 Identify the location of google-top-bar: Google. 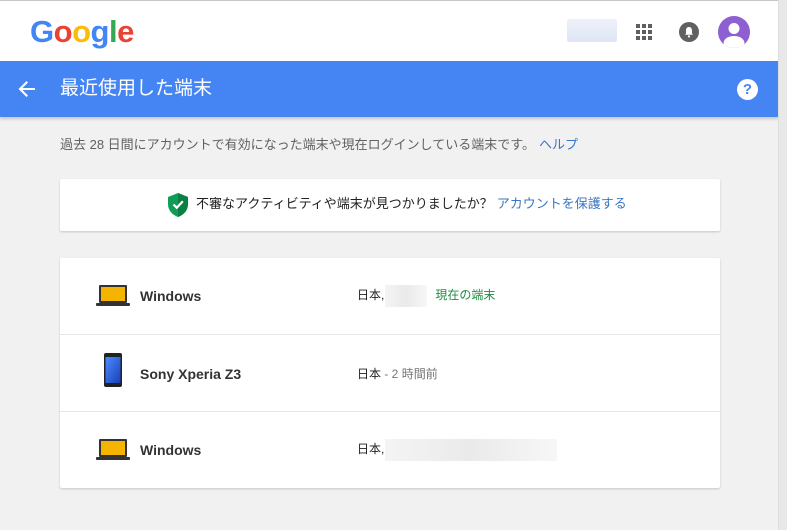
(389, 31).